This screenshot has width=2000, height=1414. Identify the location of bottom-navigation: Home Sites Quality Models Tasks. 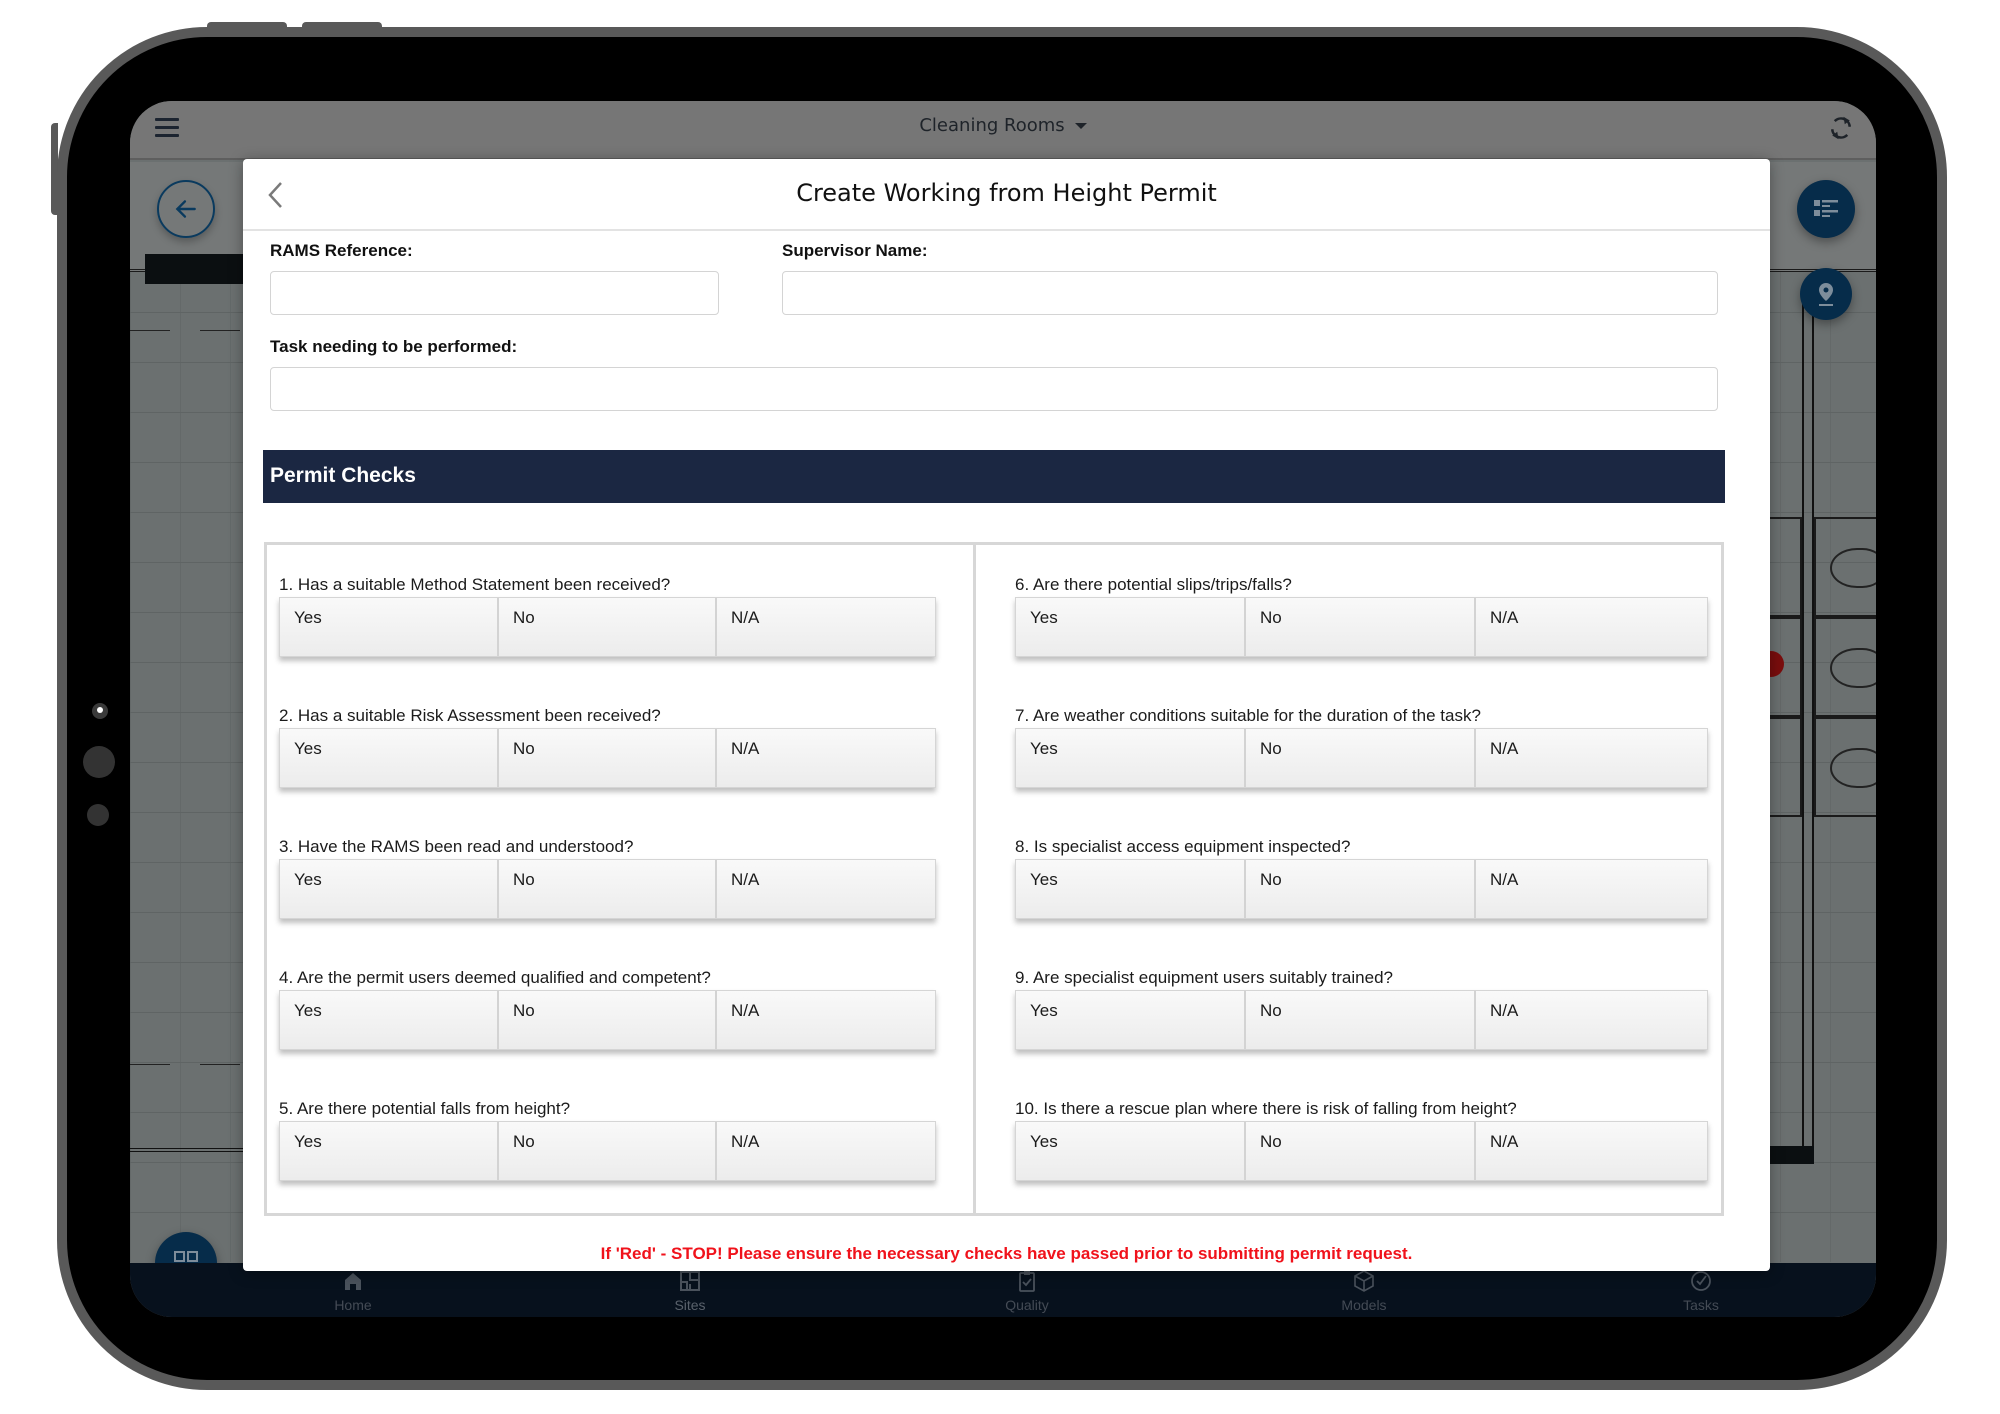
(1003, 1290).